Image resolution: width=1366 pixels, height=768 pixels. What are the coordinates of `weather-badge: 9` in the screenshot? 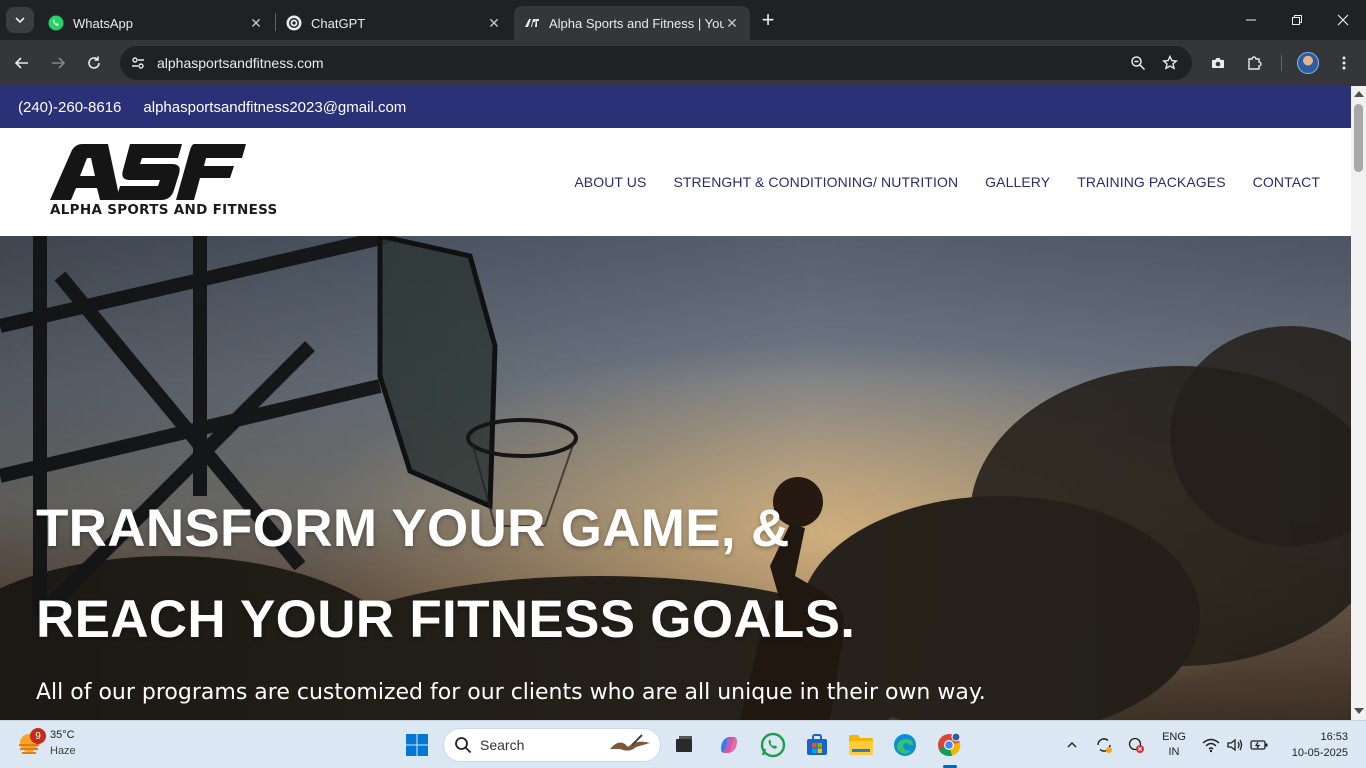 It's located at (38, 736).